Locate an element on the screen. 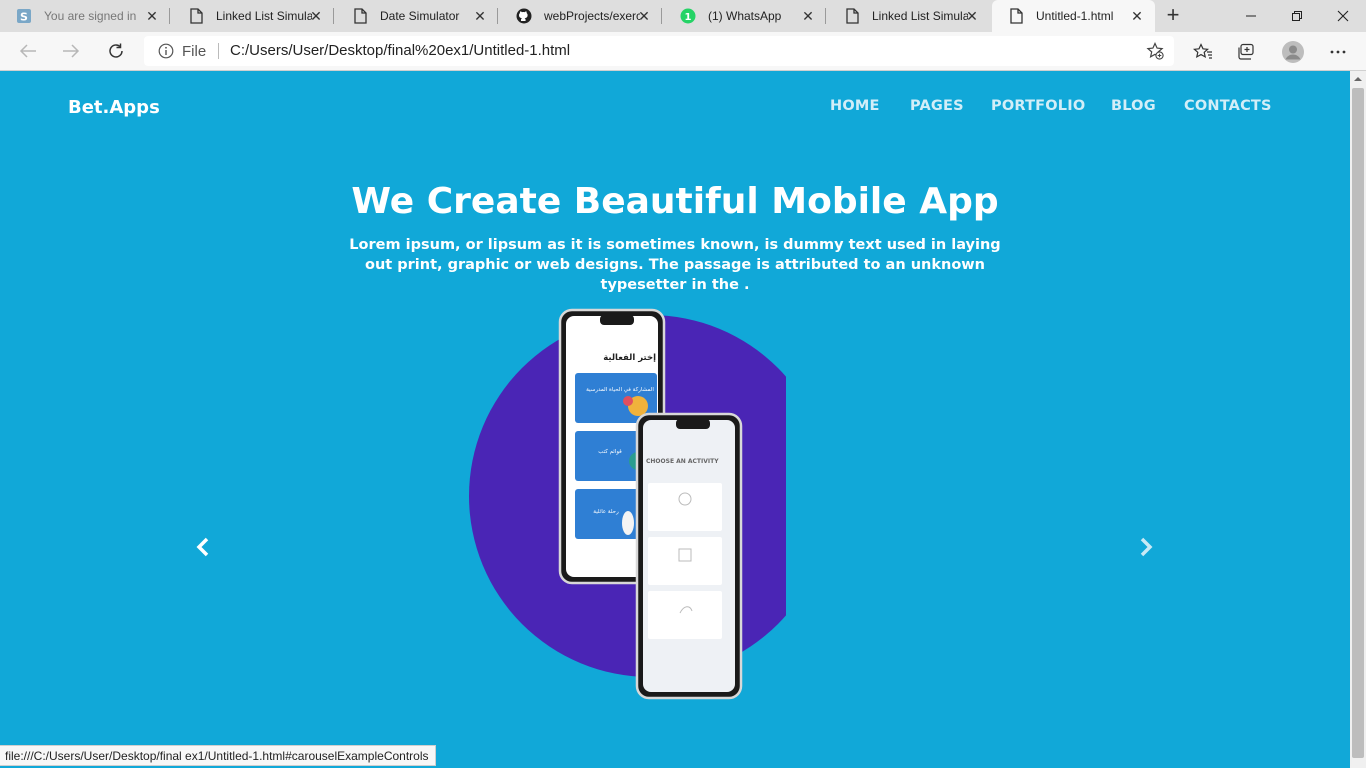 The width and height of the screenshot is (1366, 768). minimize-icon is located at coordinates (1251, 16).